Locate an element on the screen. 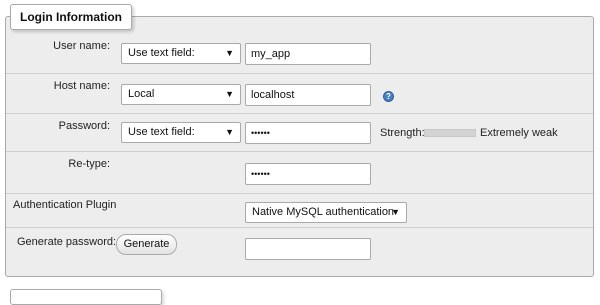 The image size is (600, 305). username-mode-value: Use text field: is located at coordinates (161, 53).